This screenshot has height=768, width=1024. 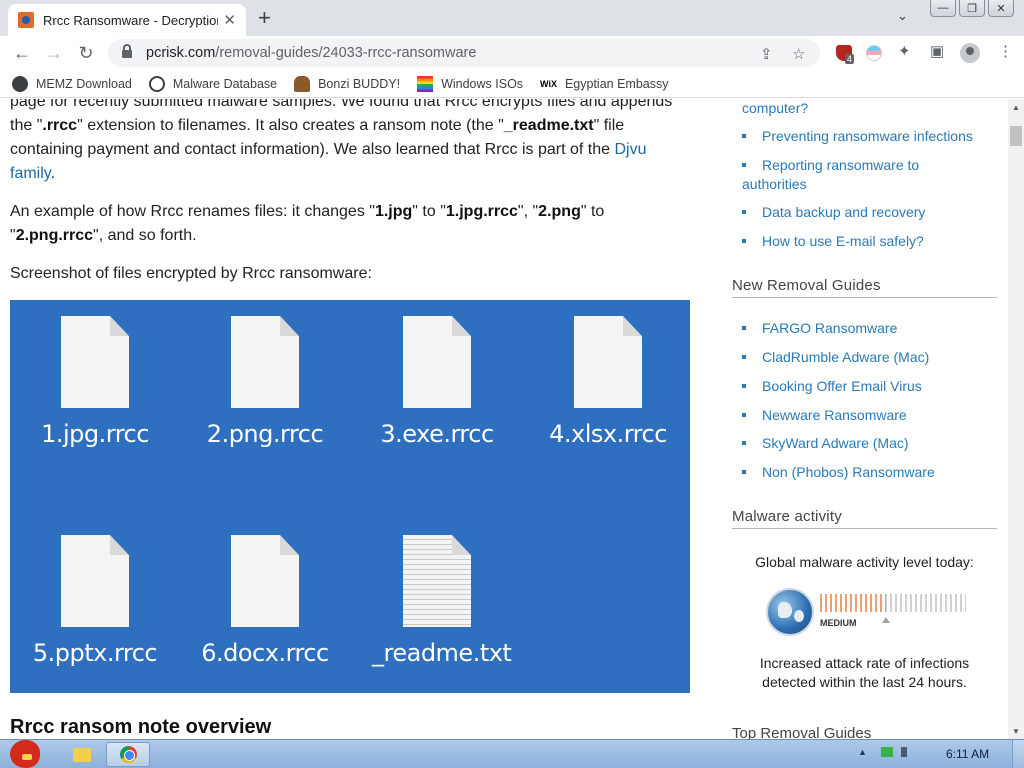 What do you see at coordinates (437, 434) in the screenshot?
I see `file-name: 3.exe.rrcc` at bounding box center [437, 434].